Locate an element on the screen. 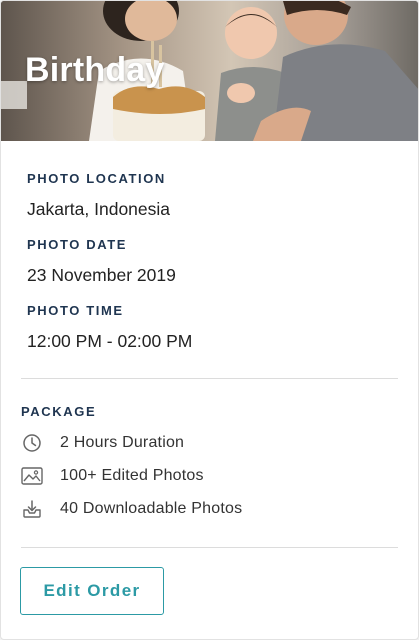  photo-time-label: PHOTO TIME is located at coordinates (75, 310).